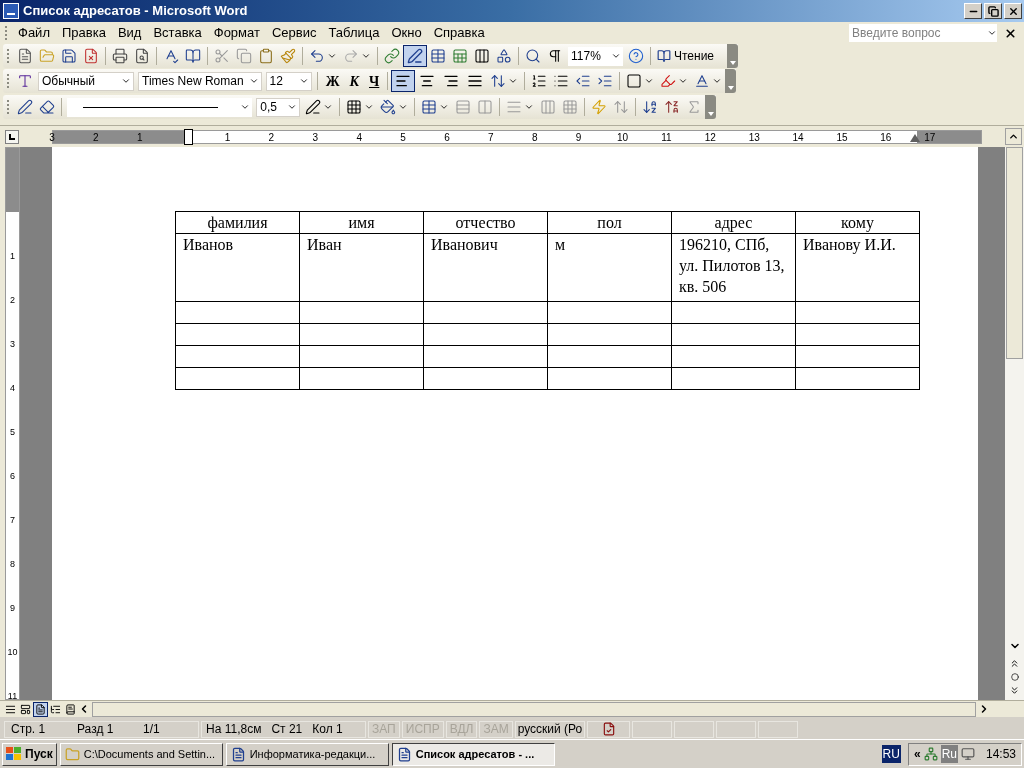  What do you see at coordinates (539, 81) in the screenshot?
I see `numbered-list-icon` at bounding box center [539, 81].